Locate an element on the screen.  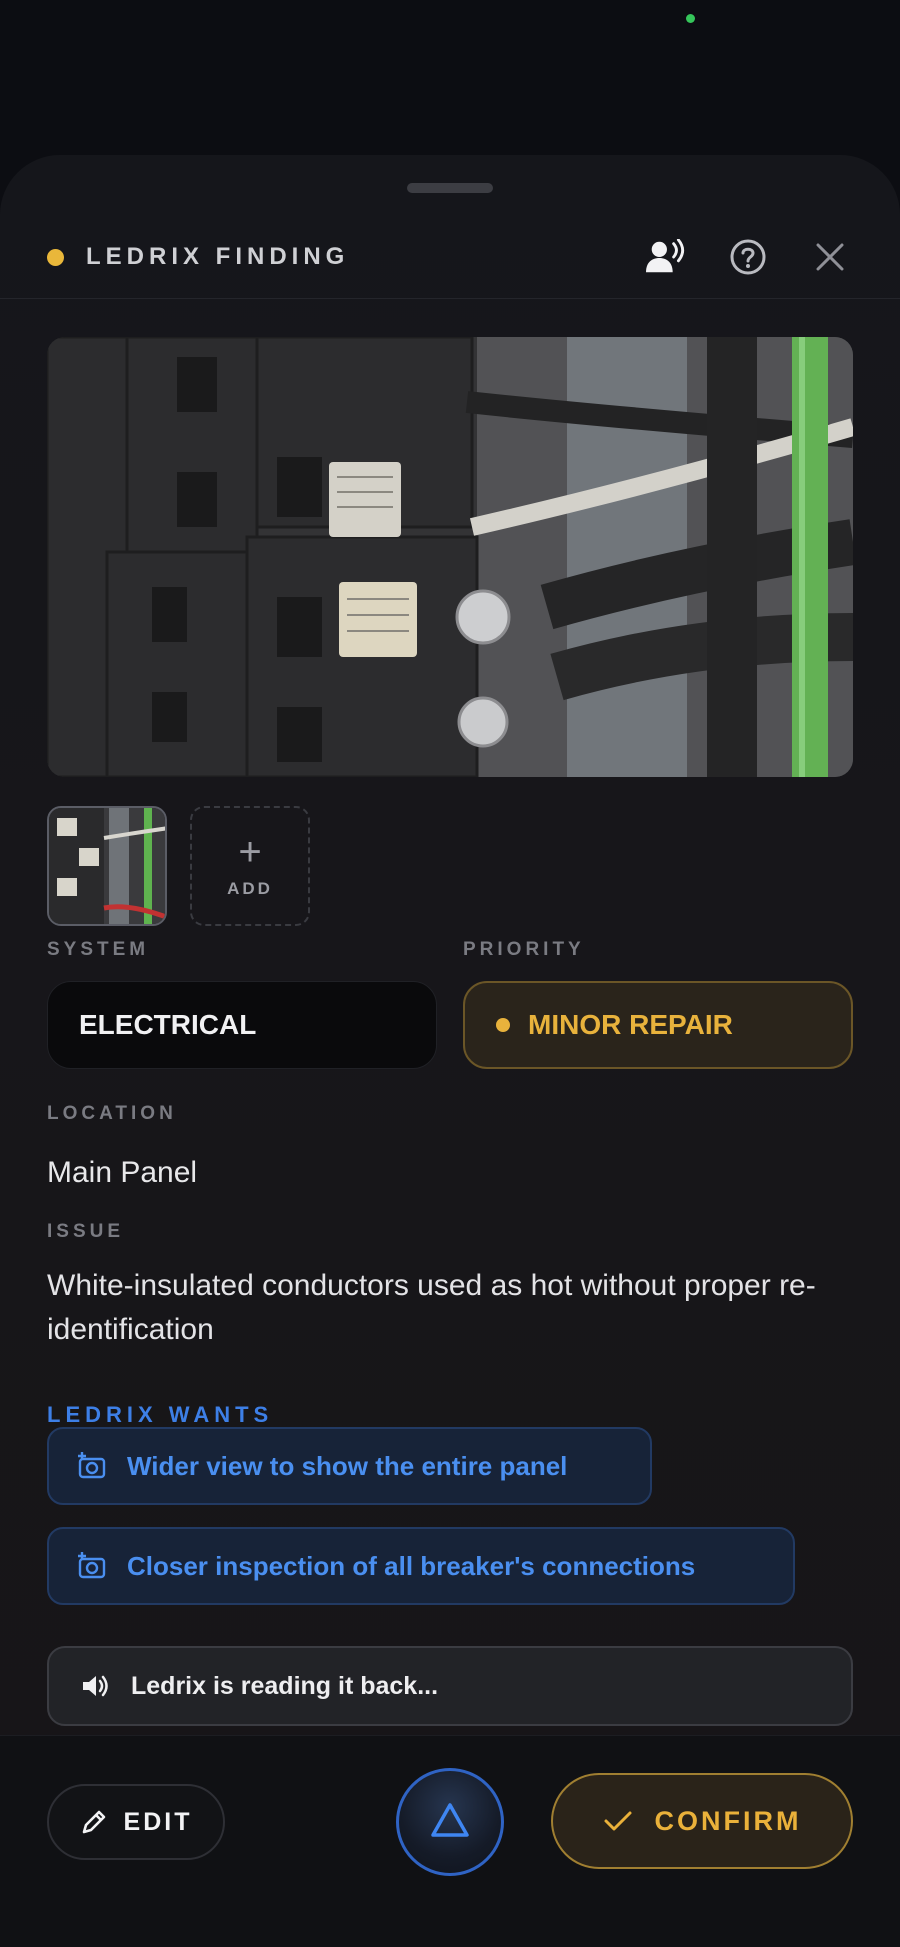
priority-value: MINOR REPAIR is located at coordinates (630, 1024).